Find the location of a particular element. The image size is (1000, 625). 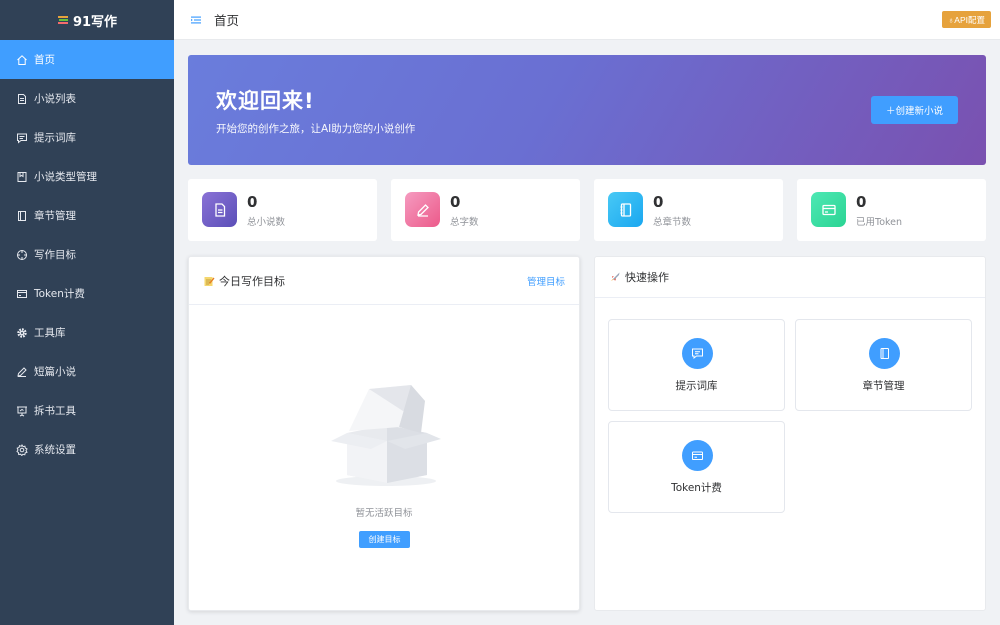

panel-header: 今日写作目标 管理目标 is located at coordinates (384, 281).